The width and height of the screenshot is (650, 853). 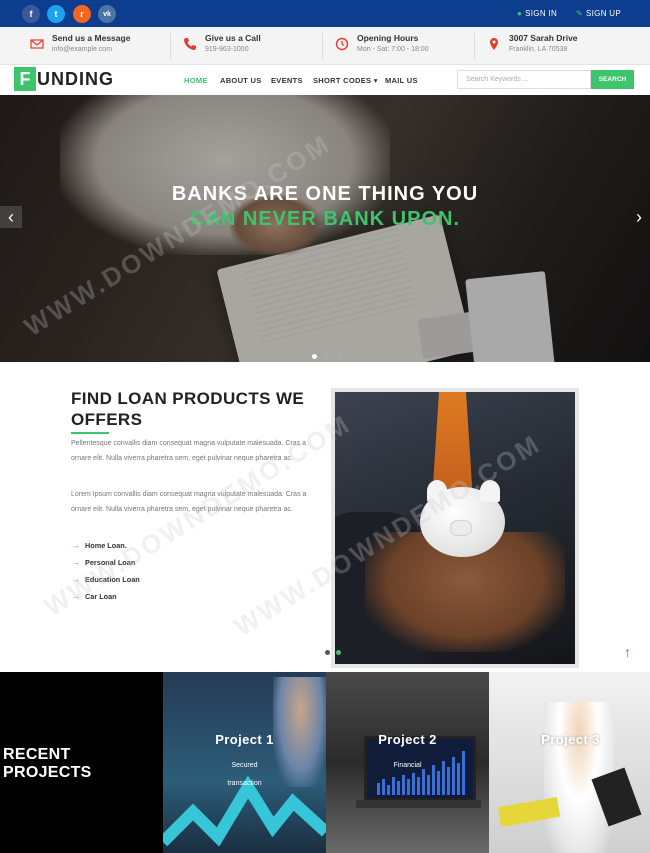 I want to click on call-number: 919-963-1000, so click(x=233, y=49).